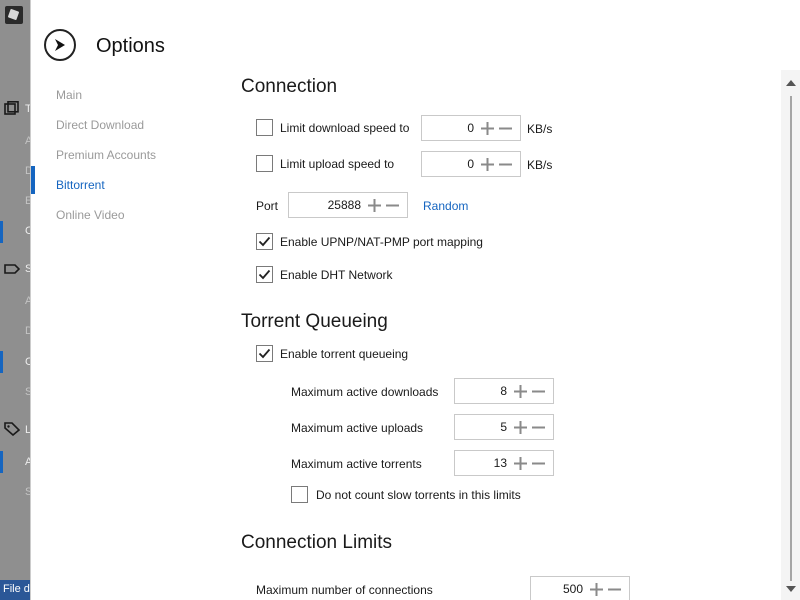 The image size is (800, 600). What do you see at coordinates (450, 164) in the screenshot?
I see `upload-limit-input` at bounding box center [450, 164].